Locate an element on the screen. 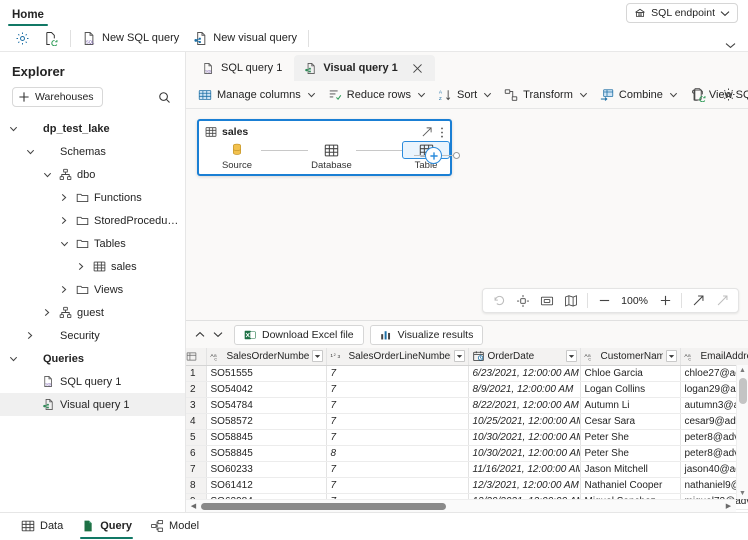  column-header-salesorderlinenumber: 1 2 3 SalesOrderLineNumber is located at coordinates (397, 357).